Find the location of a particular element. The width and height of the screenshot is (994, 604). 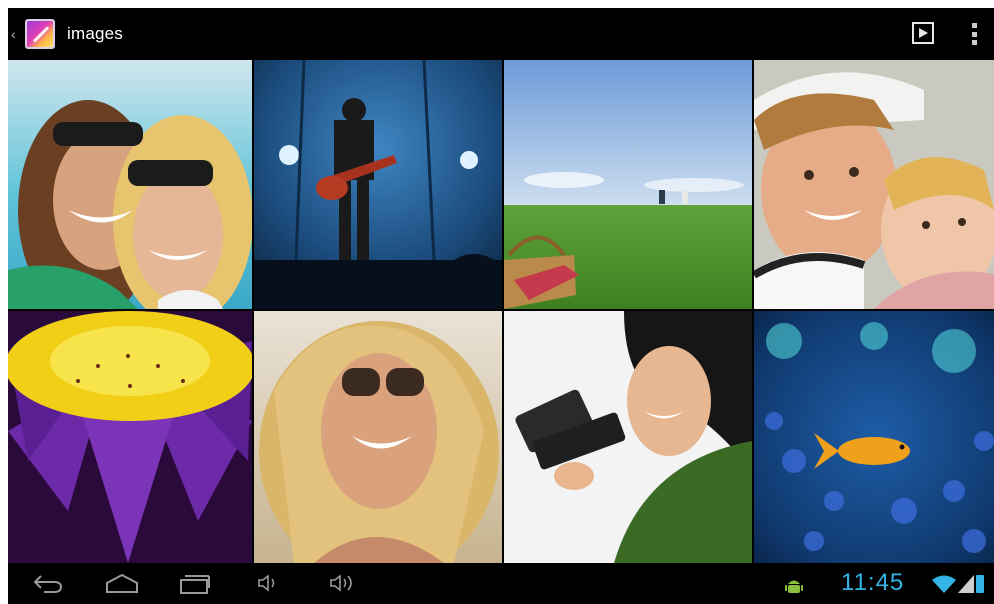

chevron-left-icon: ‹ is located at coordinates (16, 34).